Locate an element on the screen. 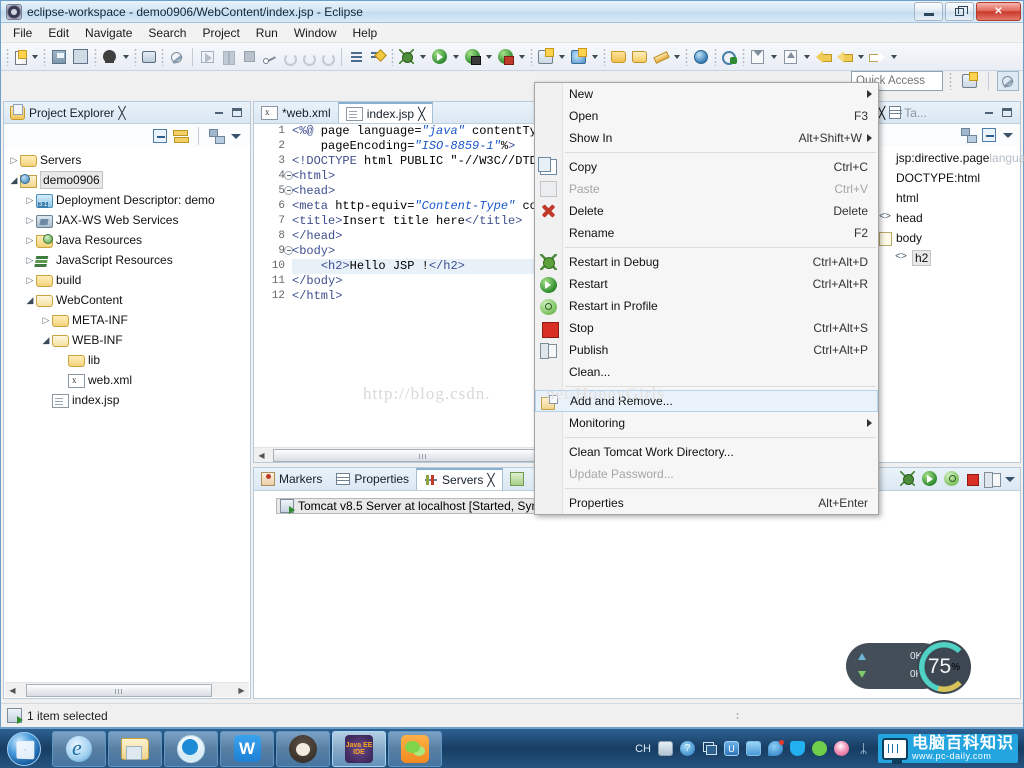  context-menu-item-new: New is located at coordinates (706, 94).